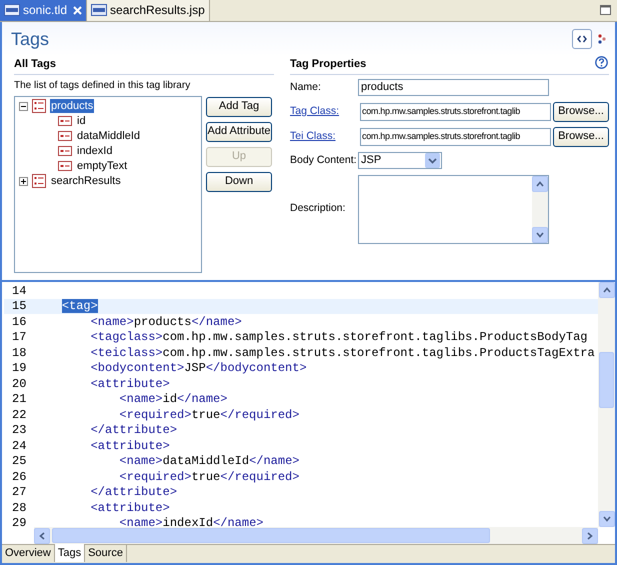  I want to click on description-field, so click(453, 209).